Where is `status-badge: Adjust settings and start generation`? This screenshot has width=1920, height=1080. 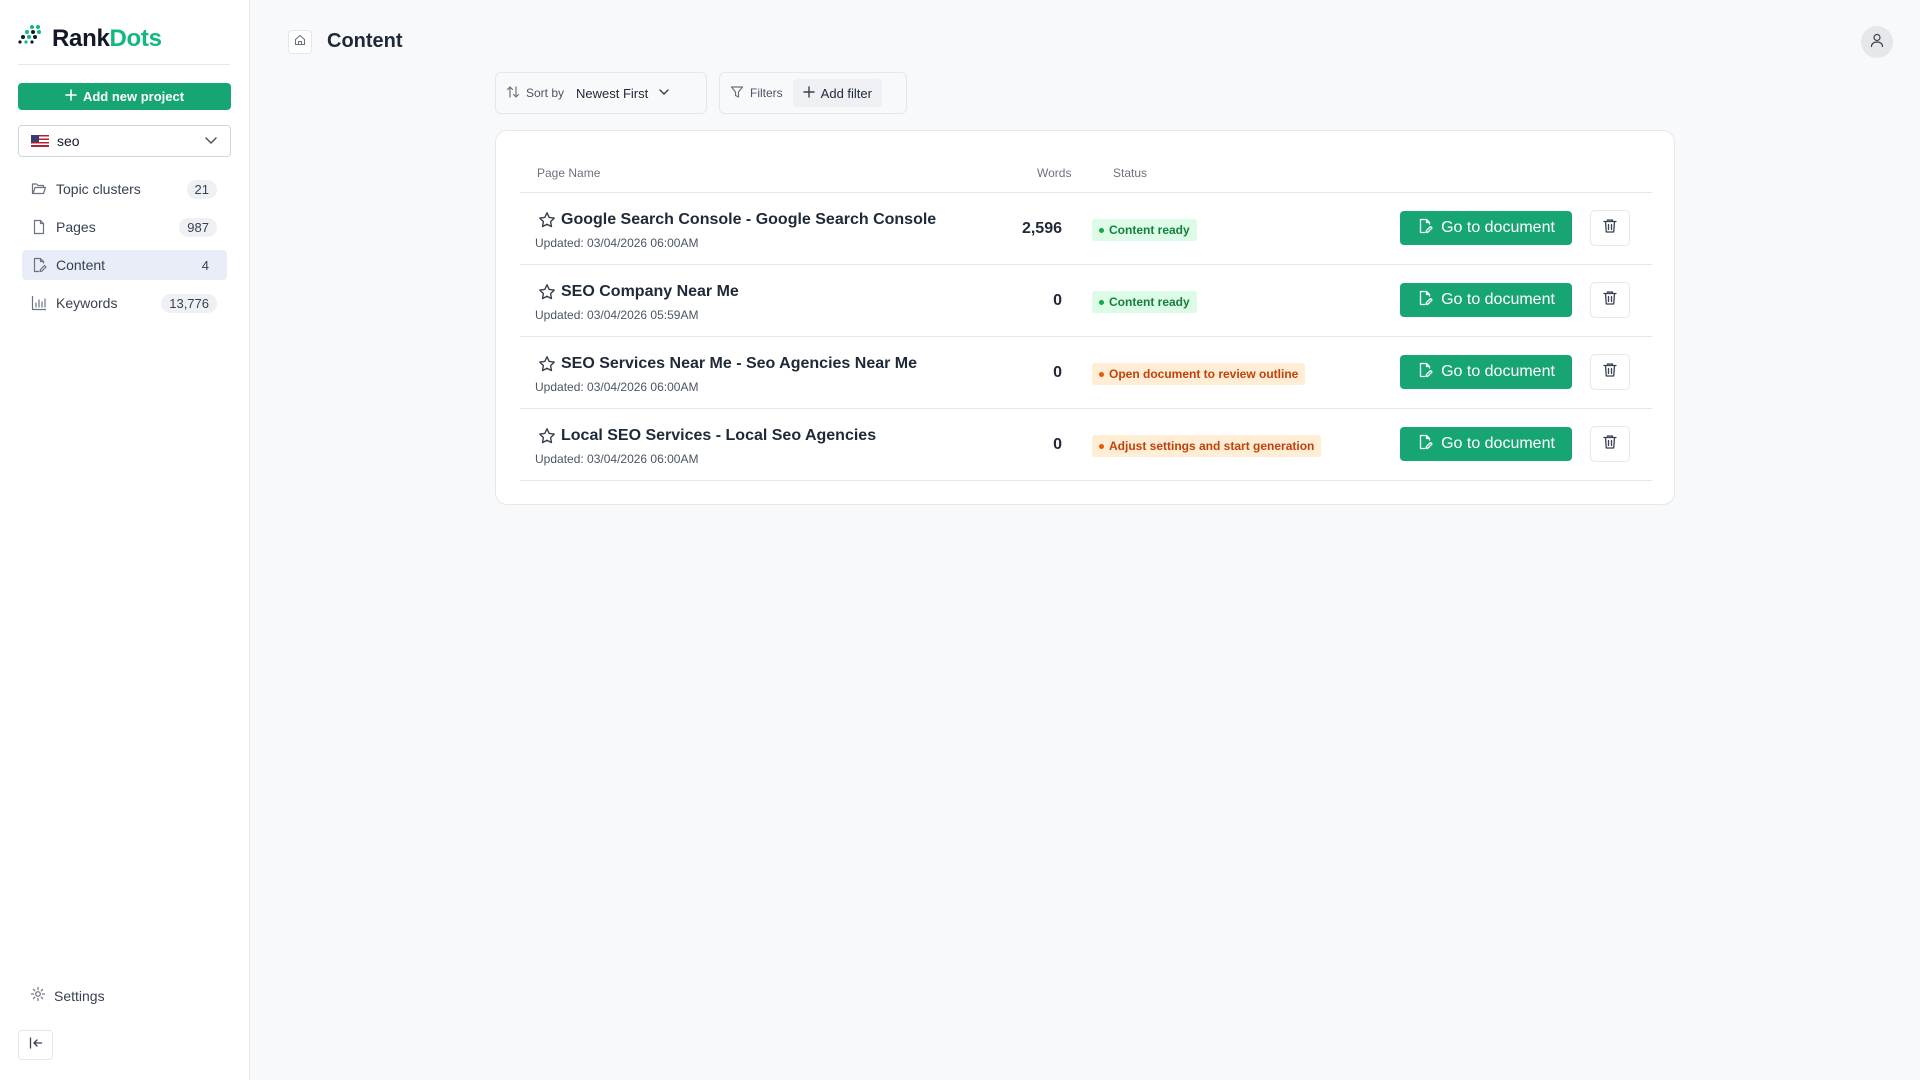
status-badge: Adjust settings and start generation is located at coordinates (1207, 446).